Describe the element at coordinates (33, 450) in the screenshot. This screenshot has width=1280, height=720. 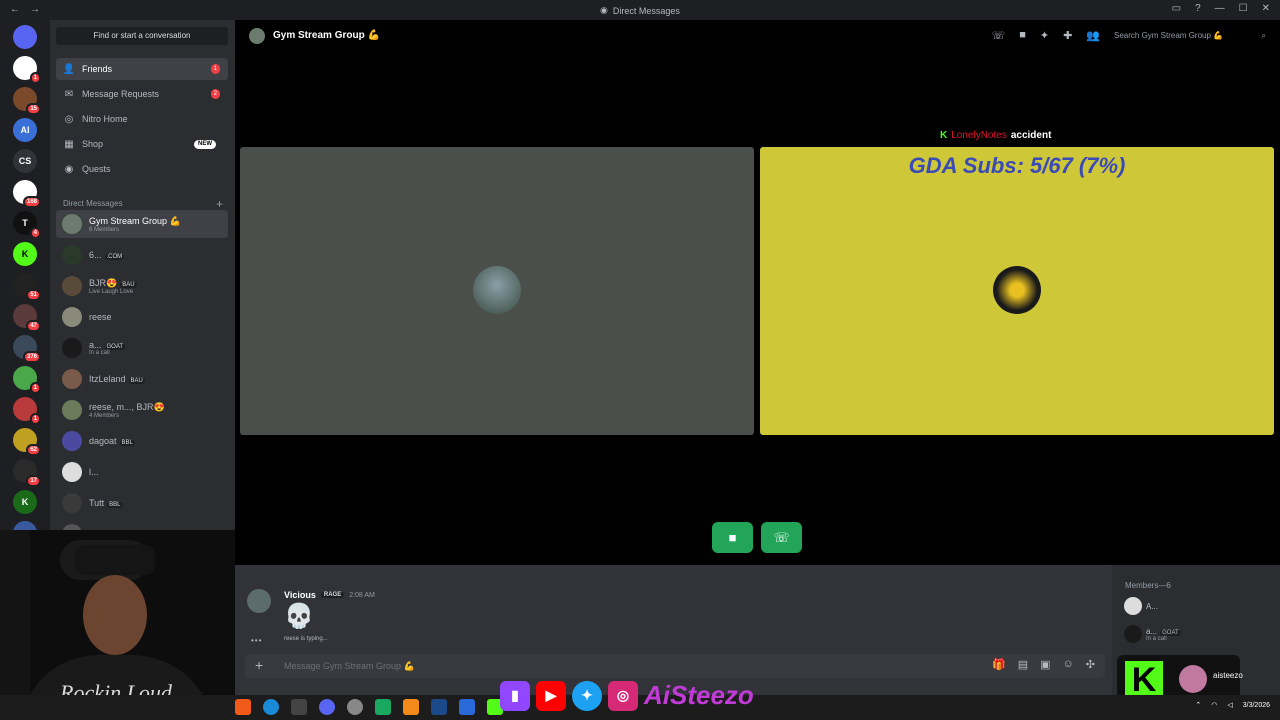
I see `server-badge: 62` at that location.